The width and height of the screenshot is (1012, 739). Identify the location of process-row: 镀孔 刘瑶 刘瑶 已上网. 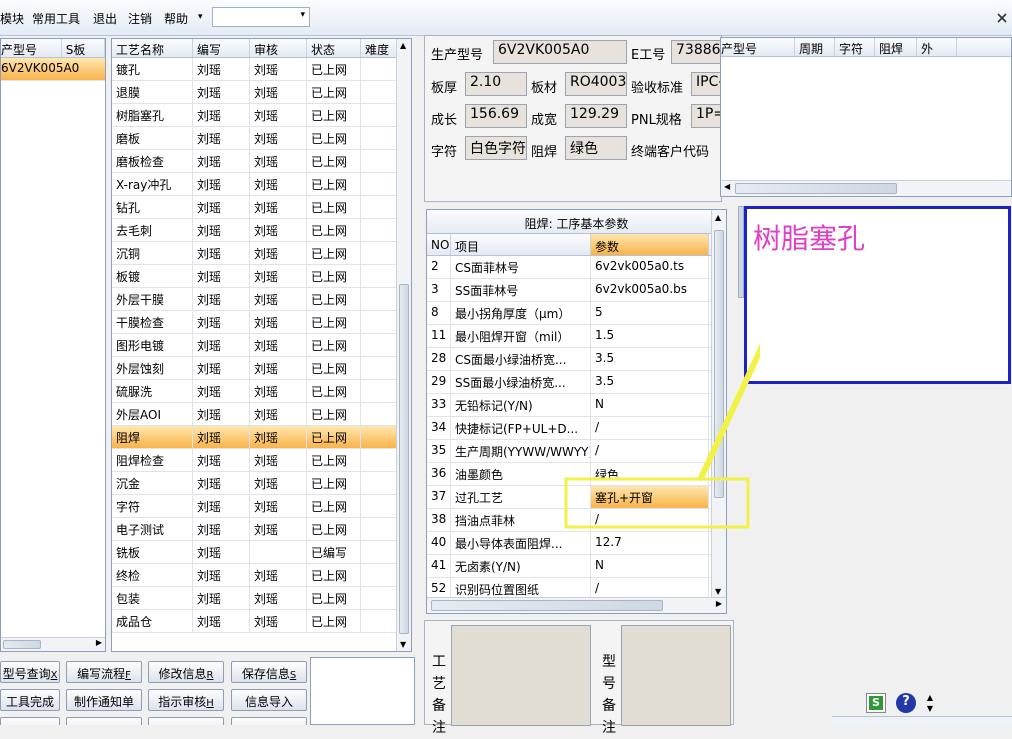
(261, 69).